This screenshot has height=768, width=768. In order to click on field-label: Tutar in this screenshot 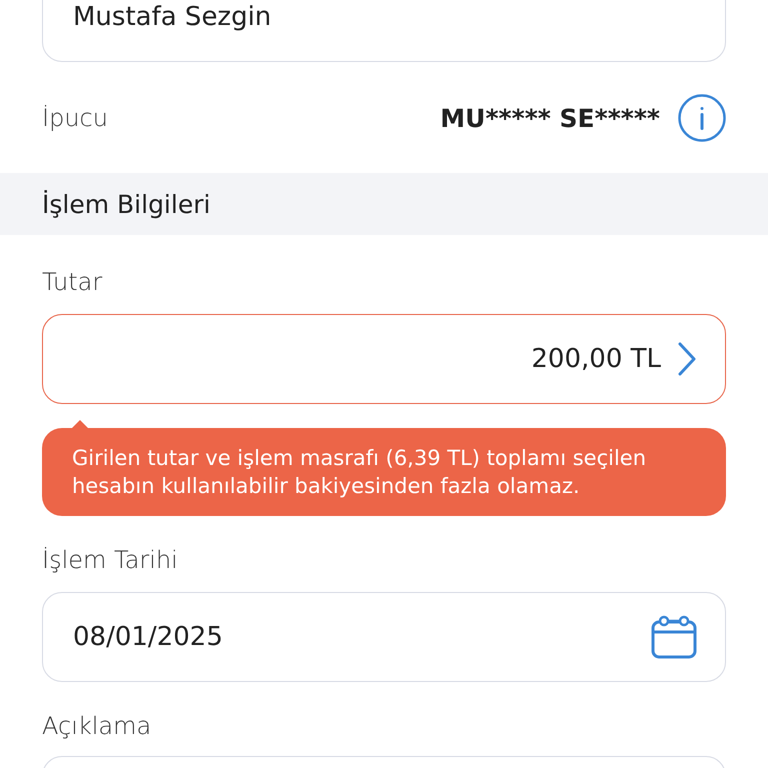, I will do `click(72, 282)`.